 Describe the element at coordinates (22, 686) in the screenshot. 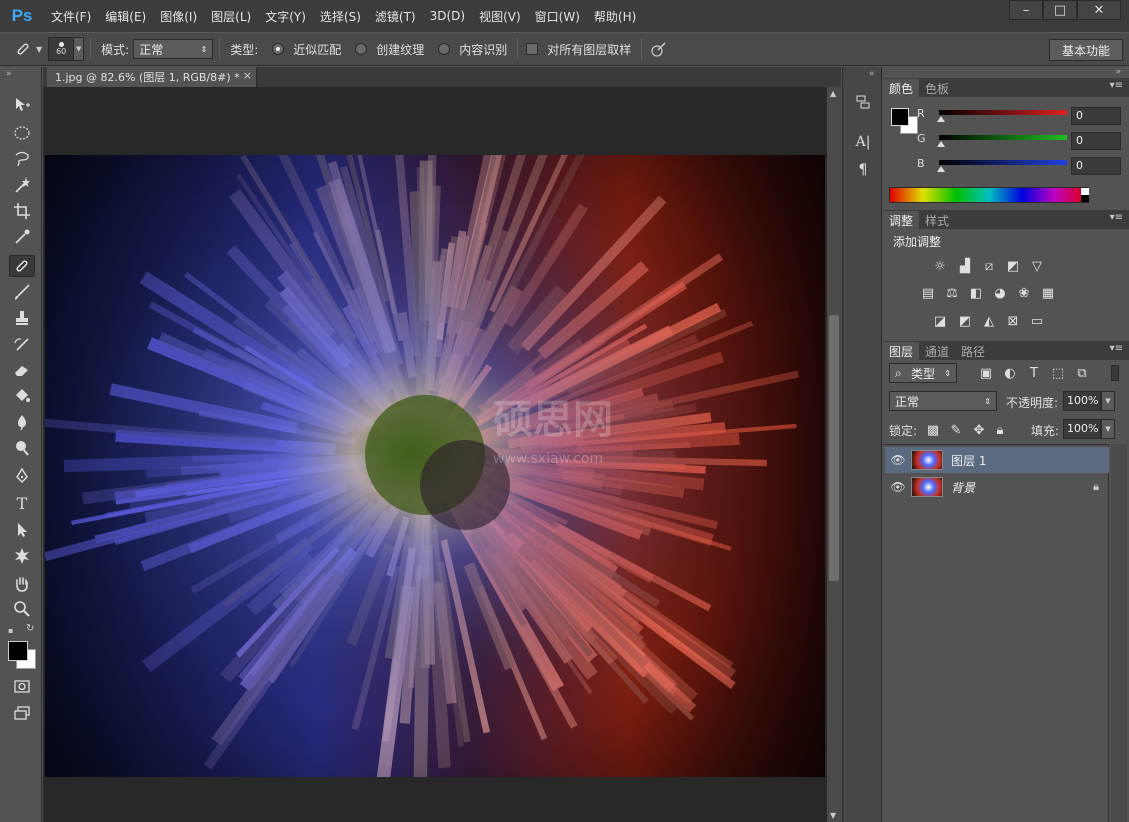

I see `quick-mask-icon` at that location.